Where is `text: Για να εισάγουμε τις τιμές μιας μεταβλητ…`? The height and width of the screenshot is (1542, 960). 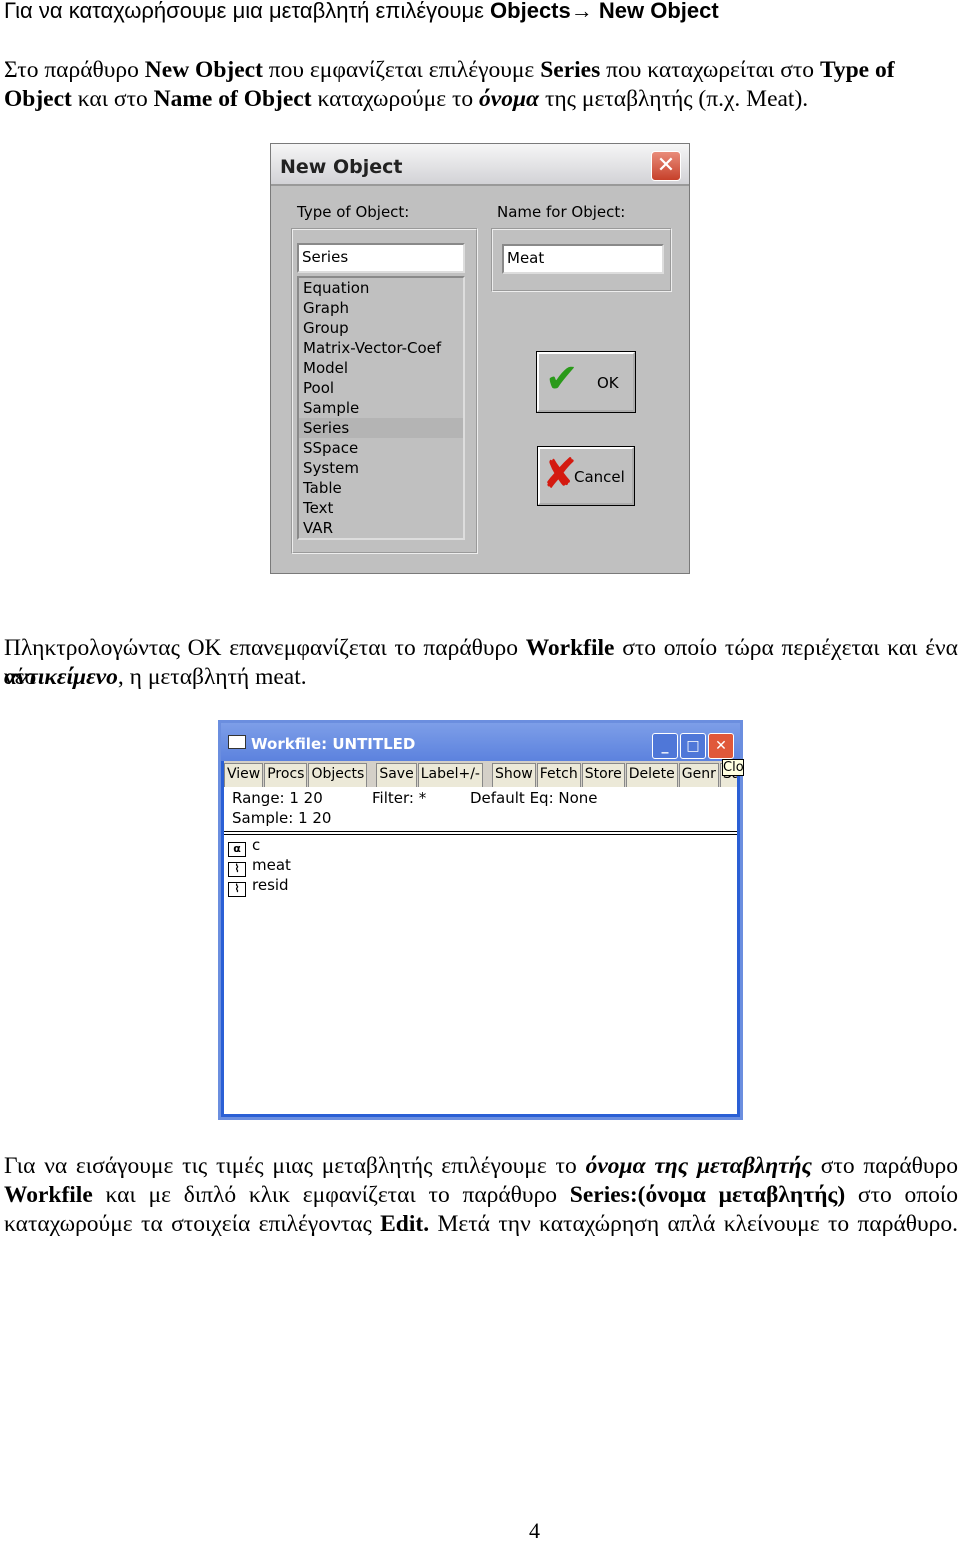
text: Για να εισάγουμε τις τιμές μιας μεταβλητ… is located at coordinates (295, 1166).